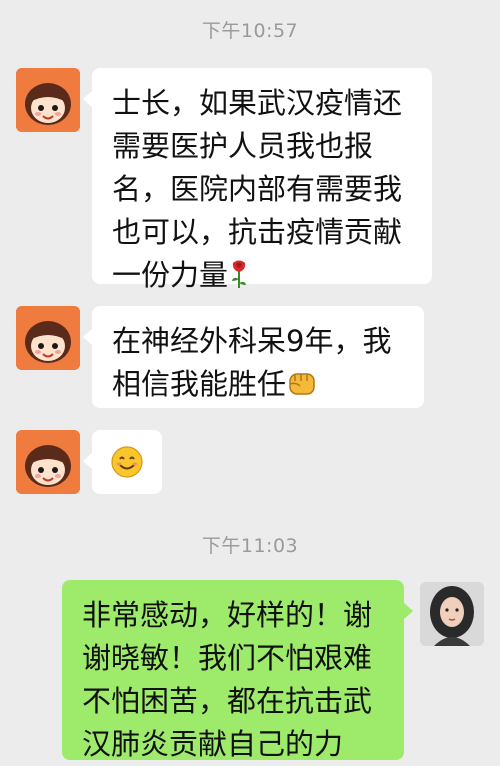  Describe the element at coordinates (227, 679) in the screenshot. I see `message-text: 非常感动，好样的！谢谢晓敏！我们不怕艰难不怕困苦，都在抗击武汉肺炎贡献自己的力` at that location.